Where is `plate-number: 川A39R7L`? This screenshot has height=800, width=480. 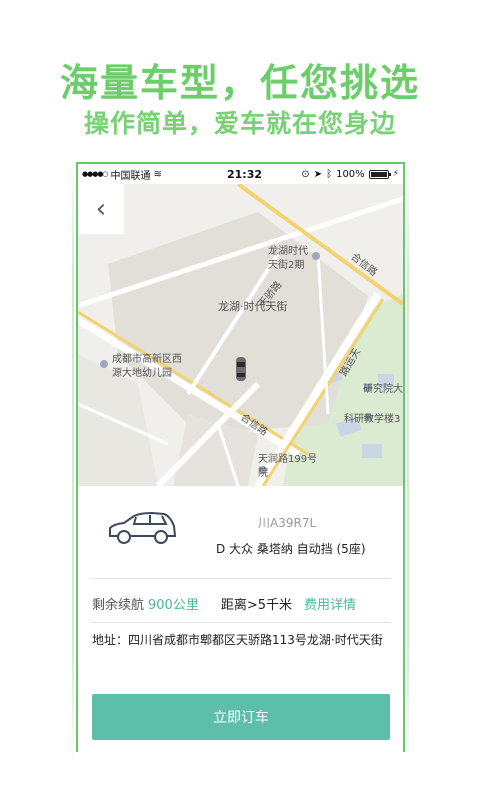
plate-number: 川A39R7L is located at coordinates (287, 523).